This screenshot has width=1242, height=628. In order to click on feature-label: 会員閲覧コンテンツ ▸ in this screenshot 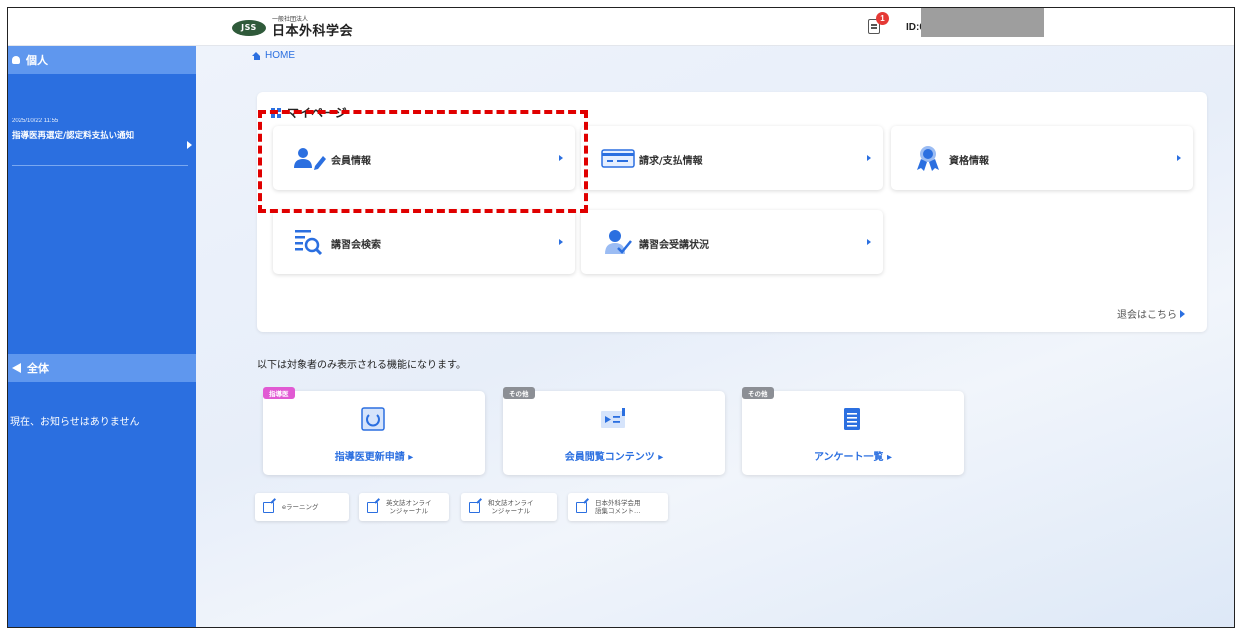, I will do `click(614, 457)`.